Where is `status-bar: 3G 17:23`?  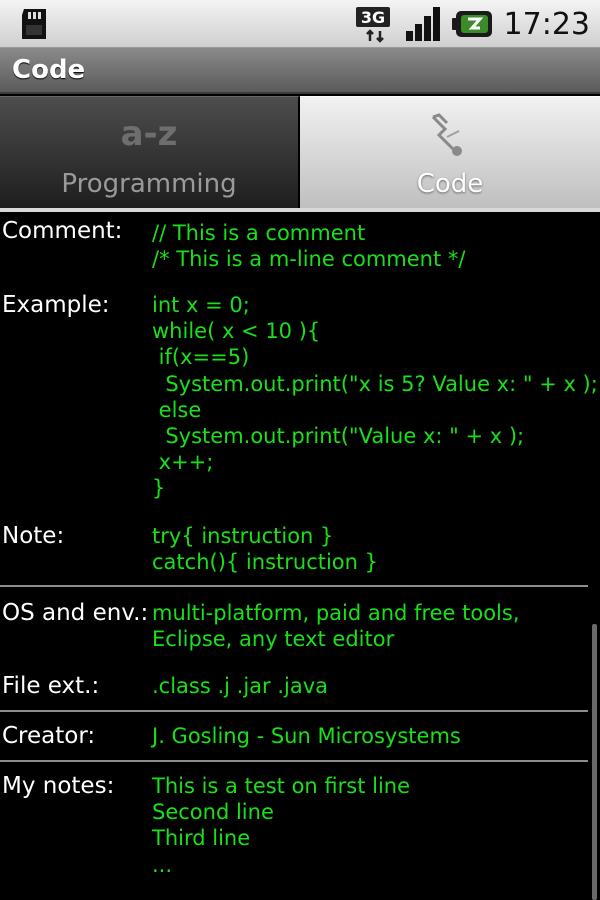 status-bar: 3G 17:23 is located at coordinates (300, 24).